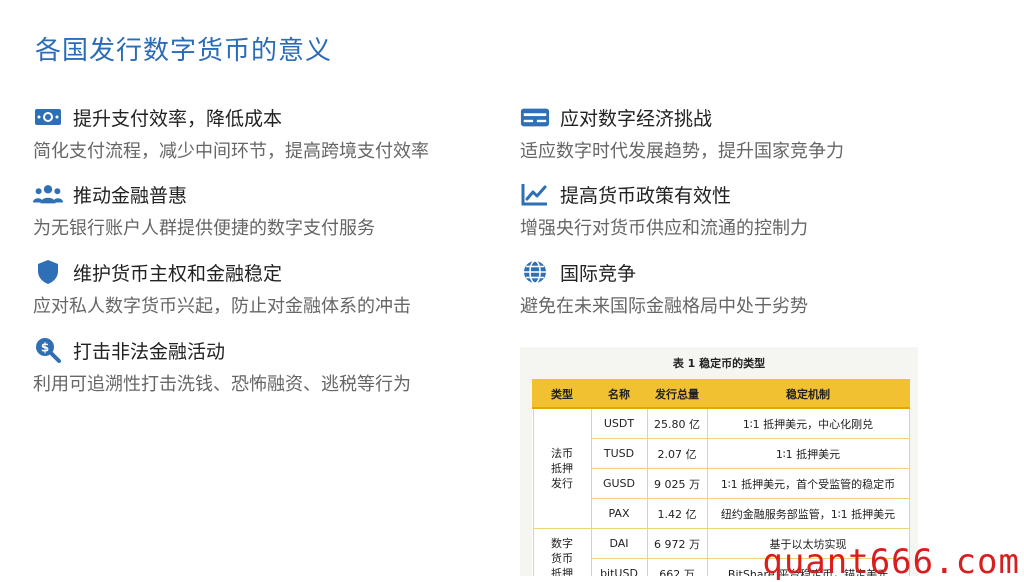  I want to click on benefit-description: 简化支付流程，减少中间环节，提高跨境支付效率, so click(231, 151).